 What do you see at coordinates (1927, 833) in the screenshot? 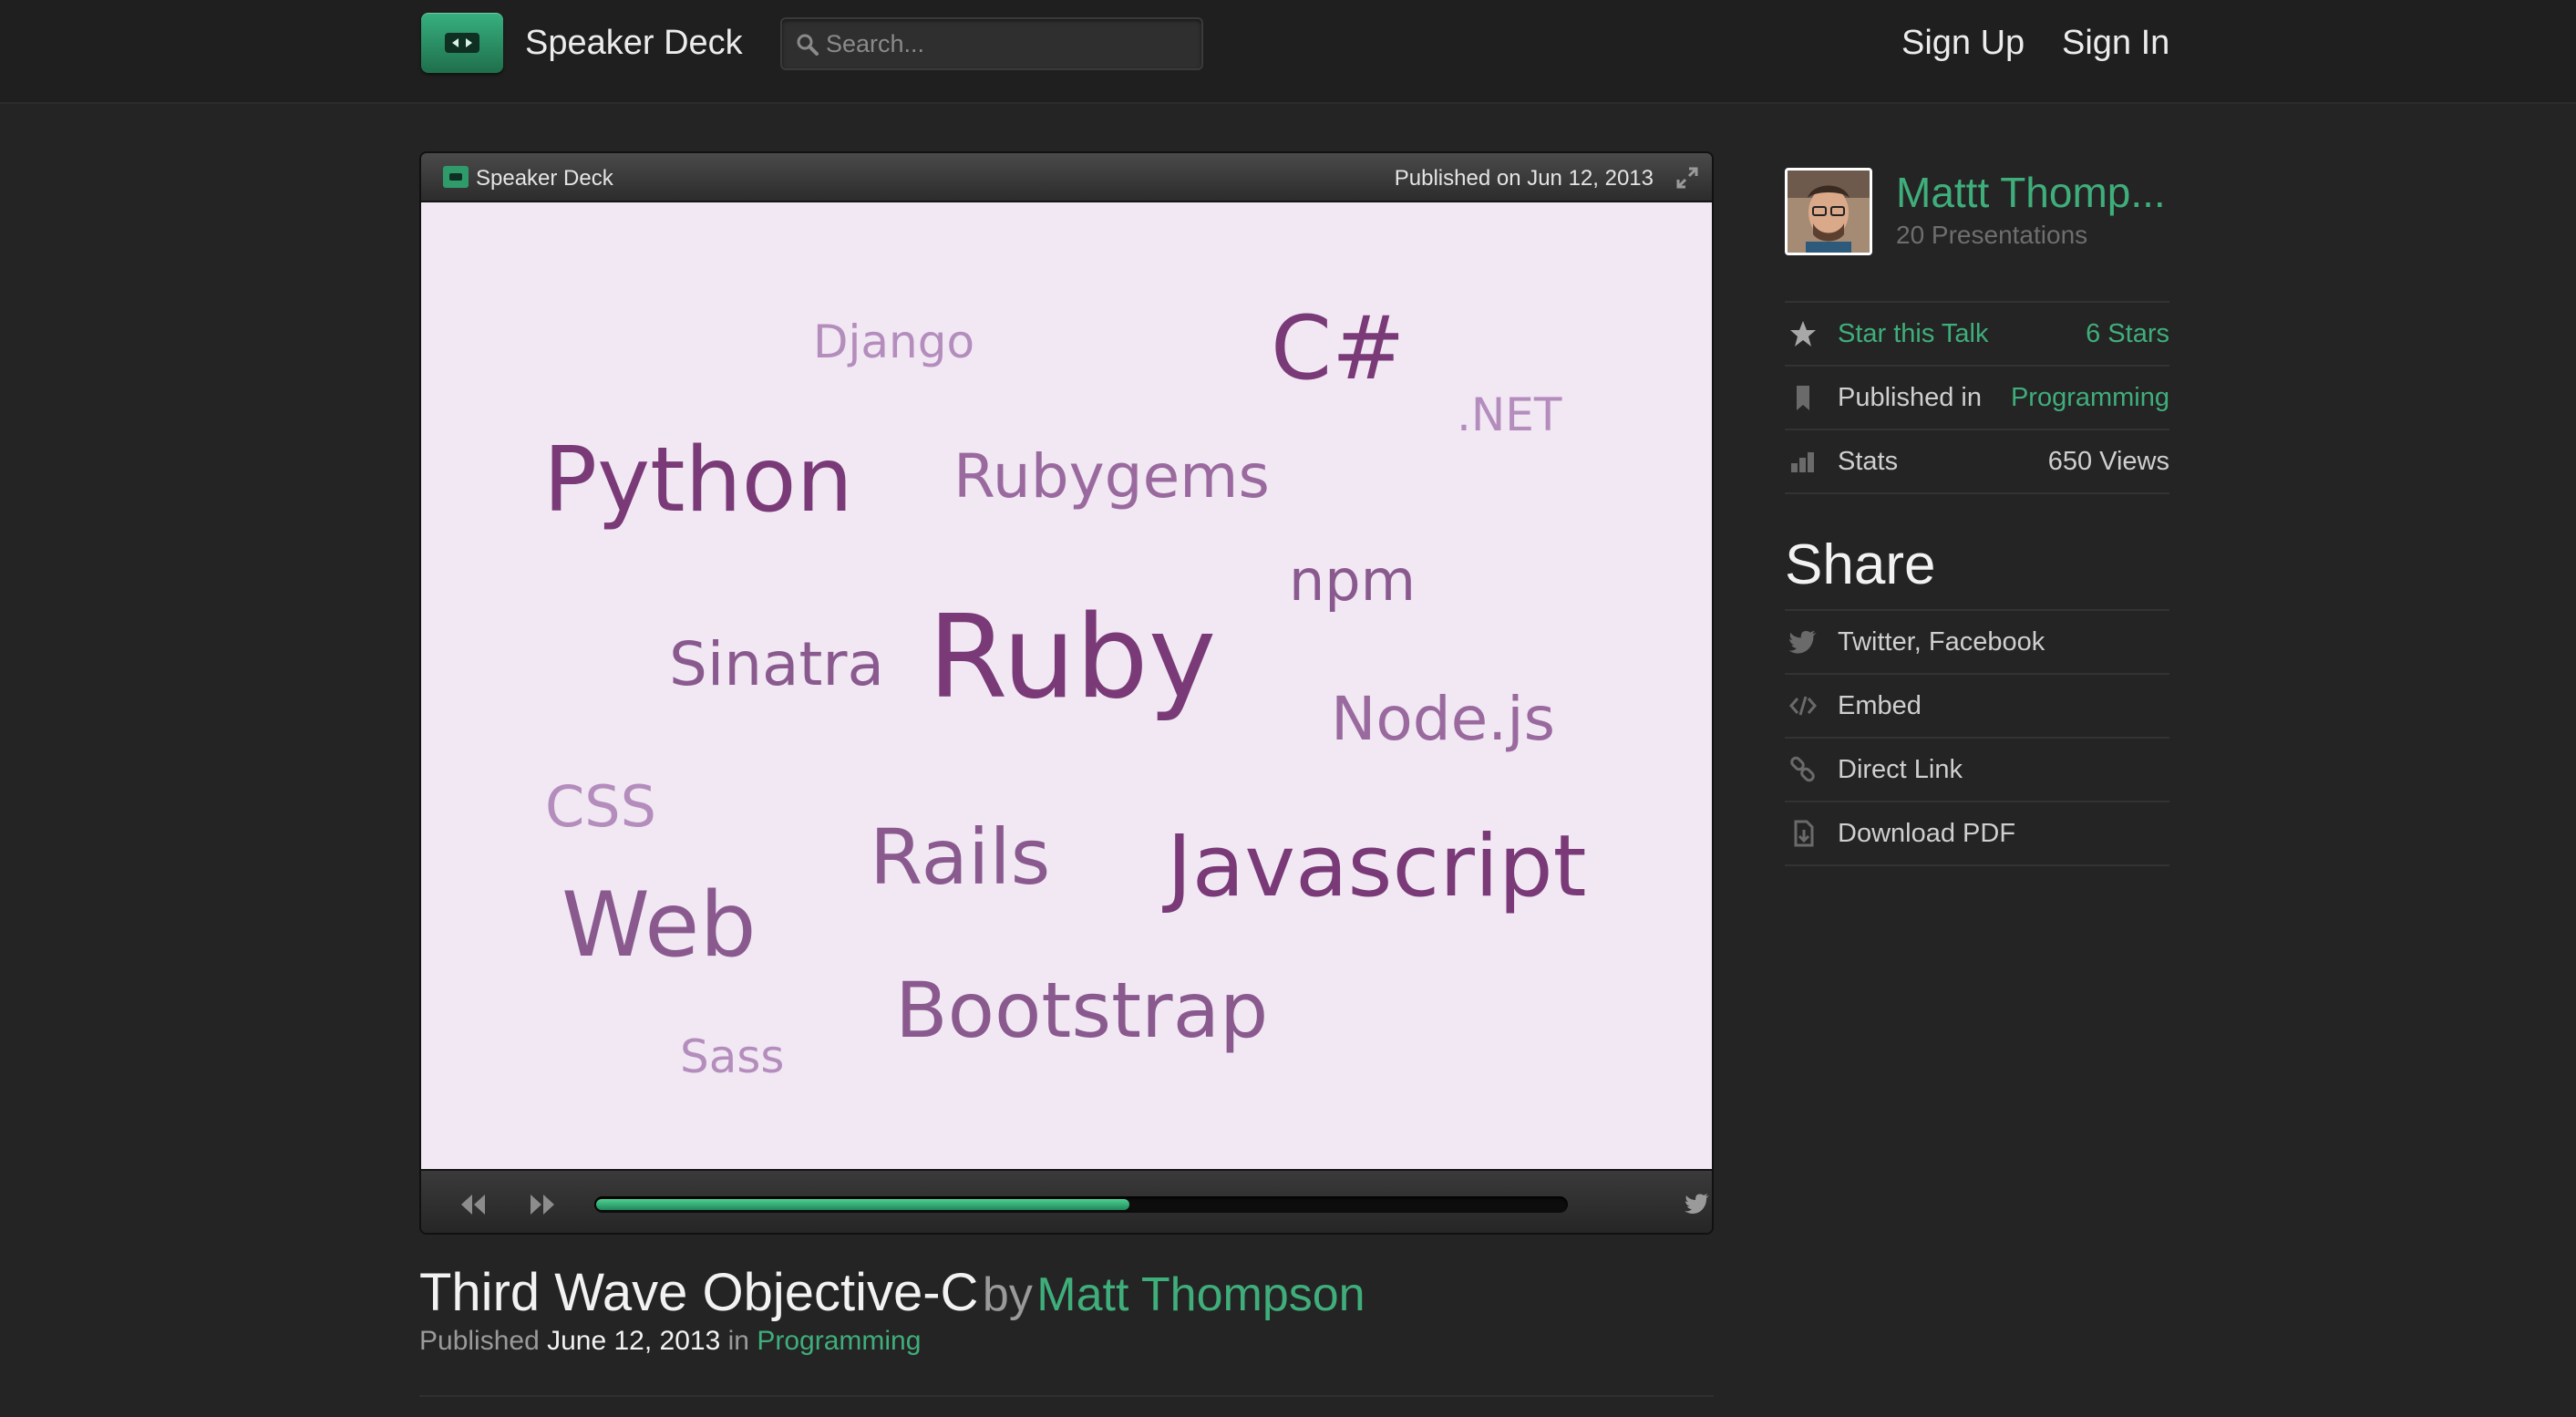
I see `share-download-pdf-label: Download PDF` at bounding box center [1927, 833].